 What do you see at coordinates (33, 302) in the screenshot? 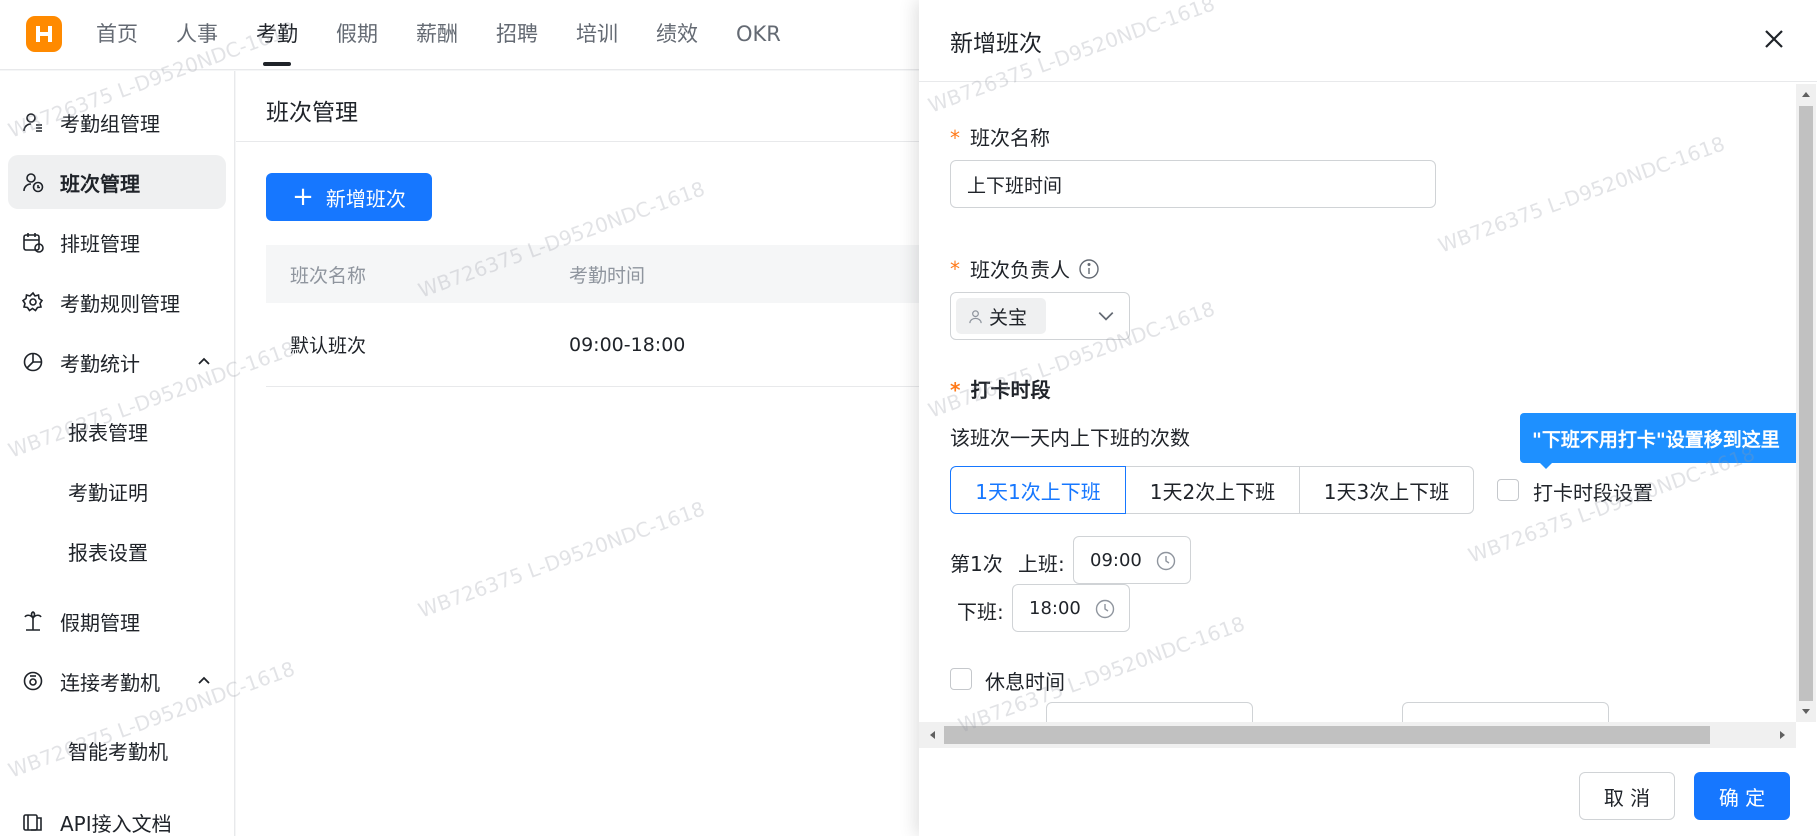
I see `gear-icon` at bounding box center [33, 302].